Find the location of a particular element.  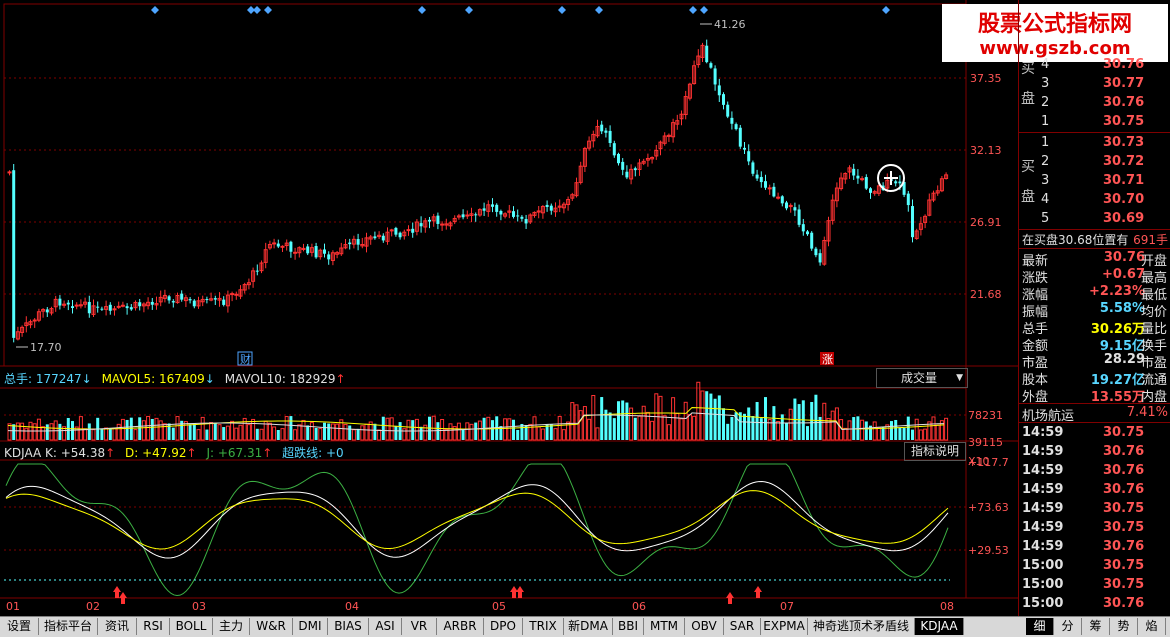

tab-4: BOLL is located at coordinates (191, 626).